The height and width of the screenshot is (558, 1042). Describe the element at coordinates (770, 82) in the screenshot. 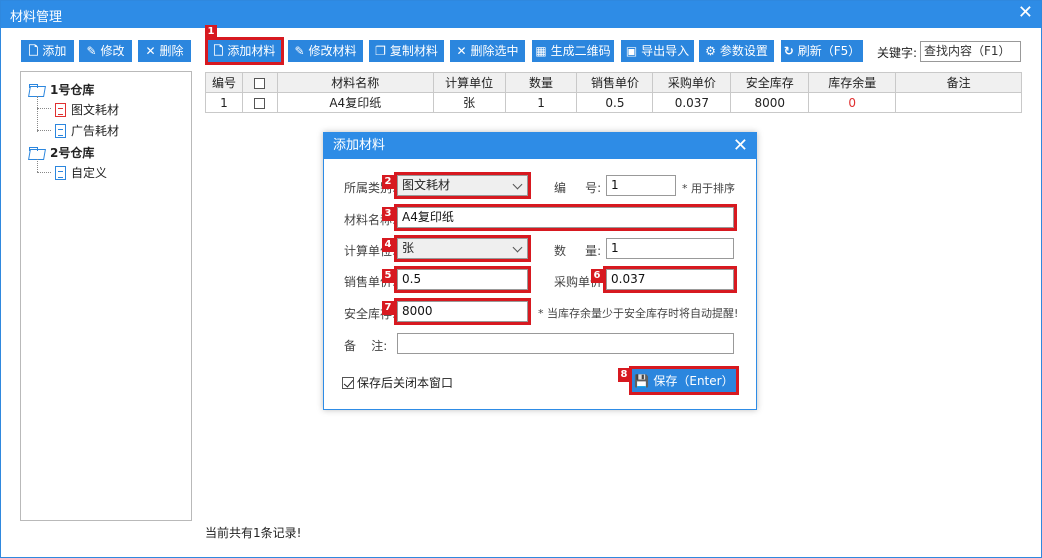

I see `column-header: 安全库存` at that location.